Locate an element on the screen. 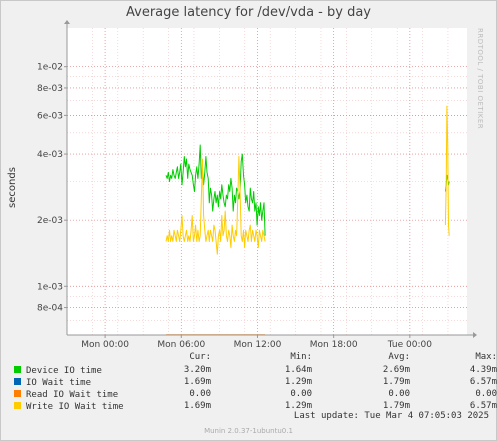  y-tick-label: 1e-02 is located at coordinates (50, 68).